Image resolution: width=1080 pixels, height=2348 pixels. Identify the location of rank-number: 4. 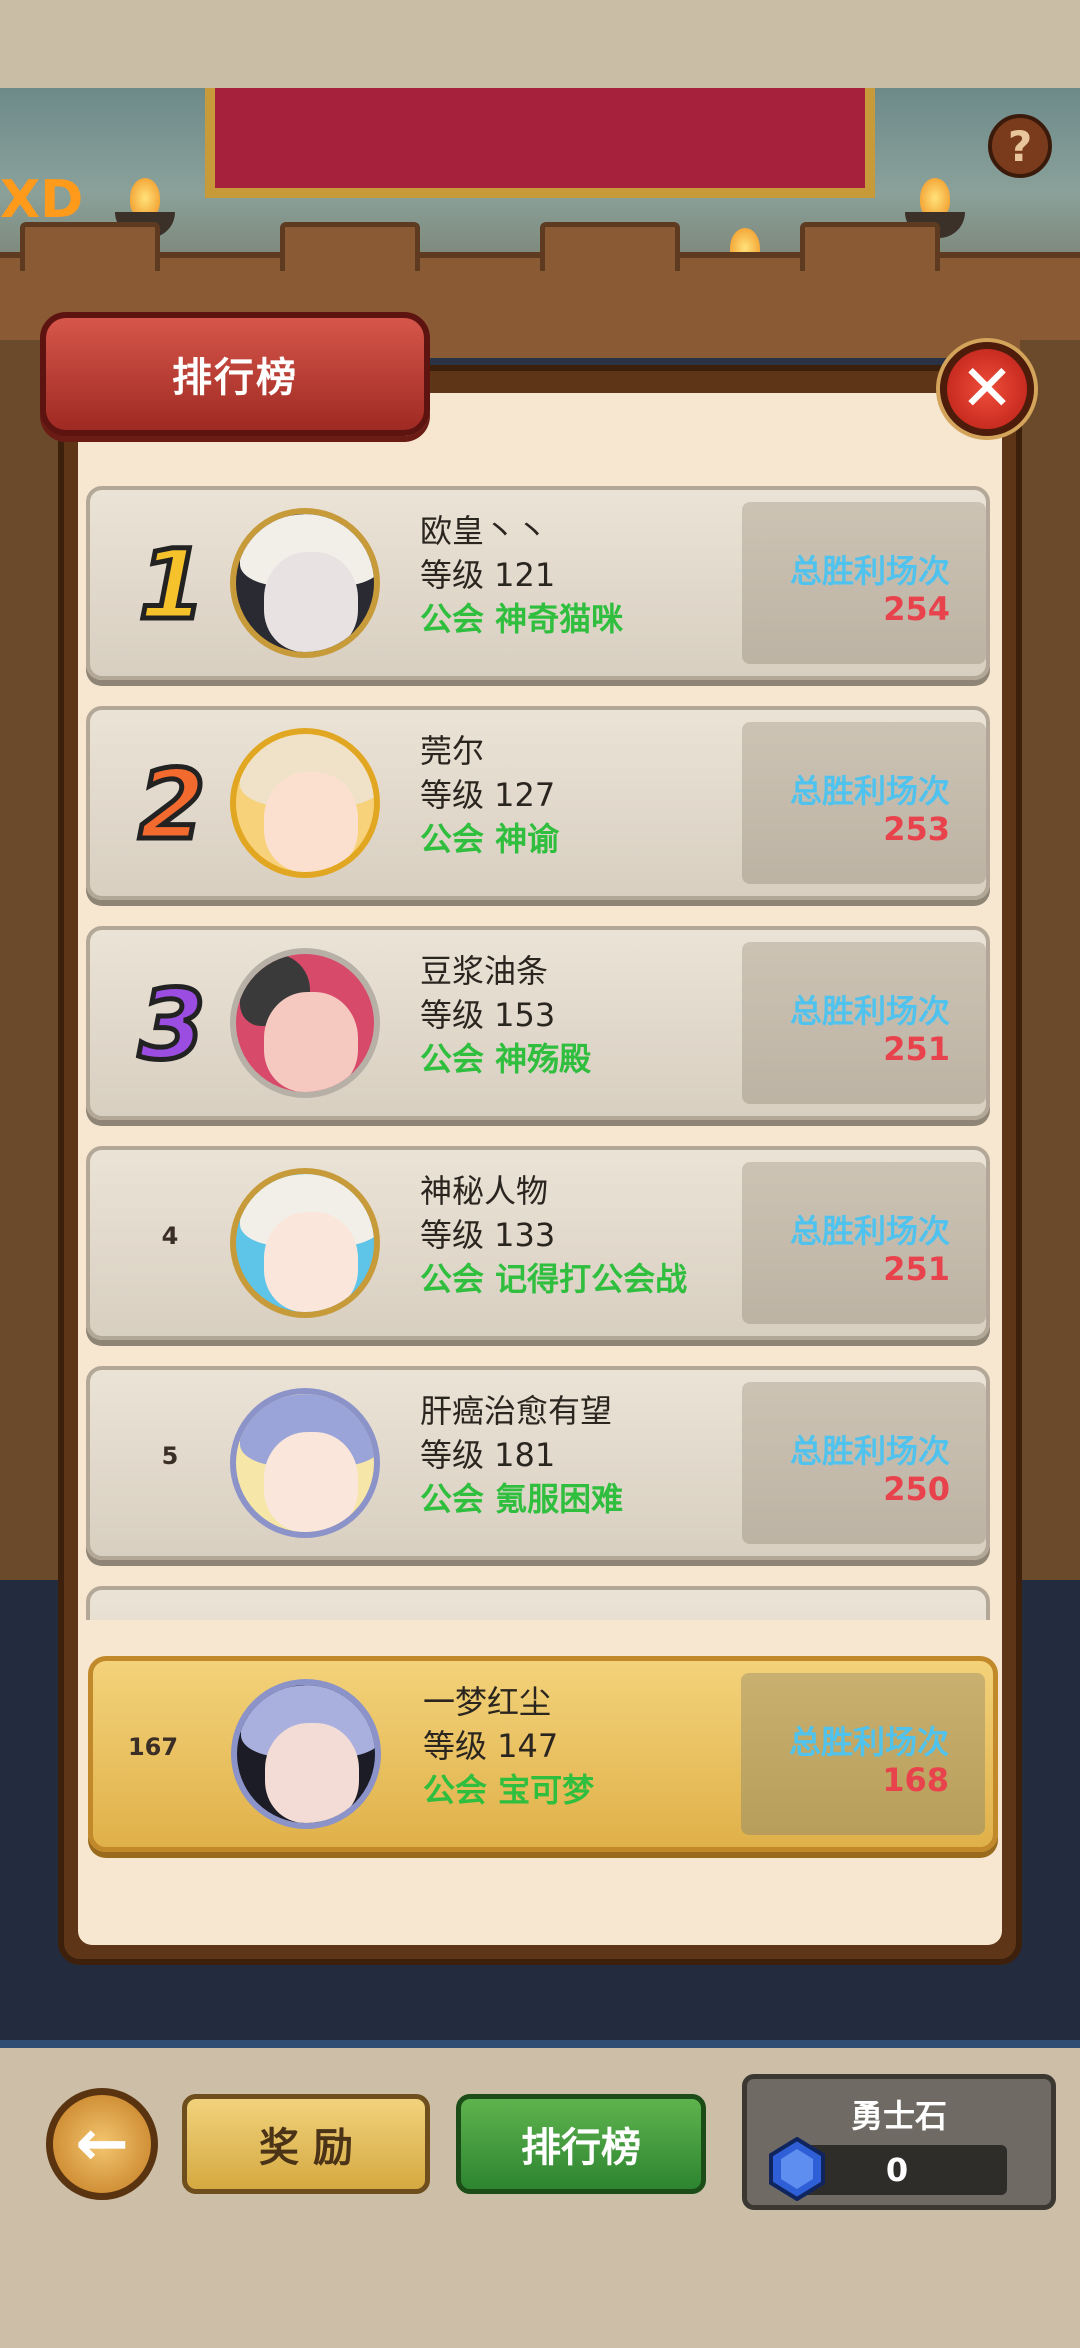
(170, 1236).